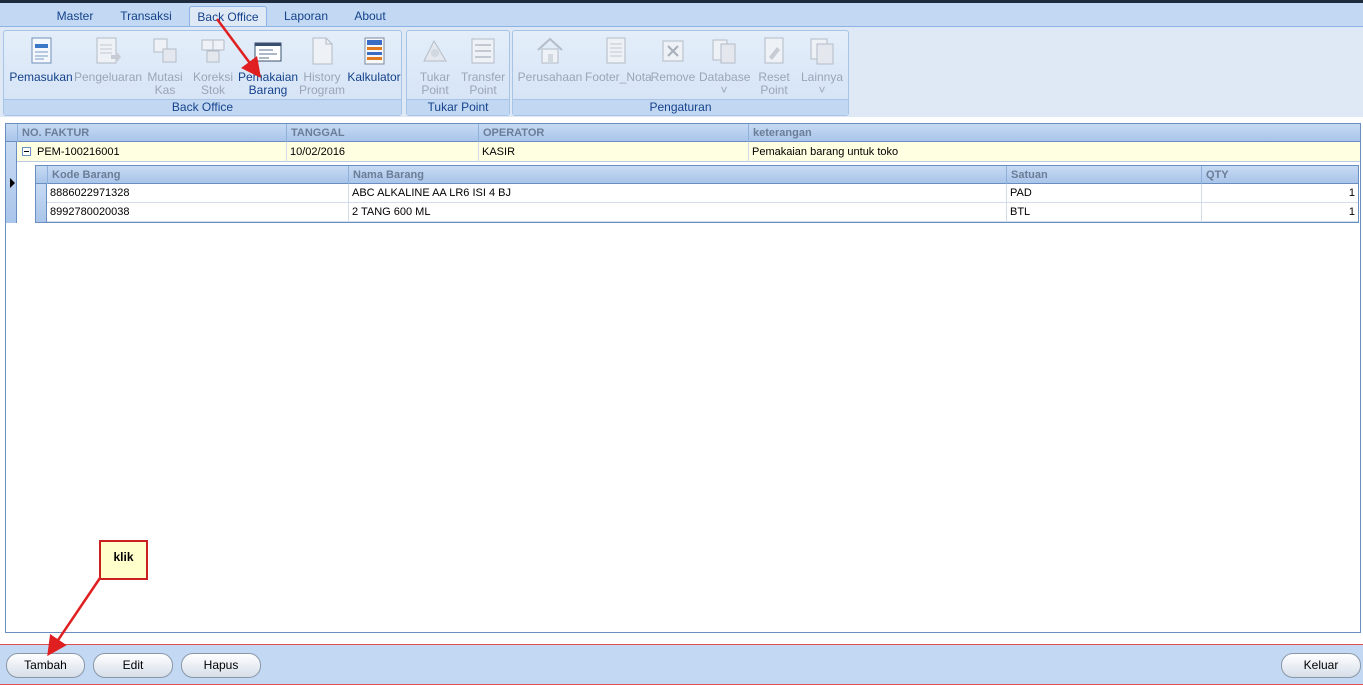  Describe the element at coordinates (322, 51) in the screenshot. I see `blank-page-icon` at that location.